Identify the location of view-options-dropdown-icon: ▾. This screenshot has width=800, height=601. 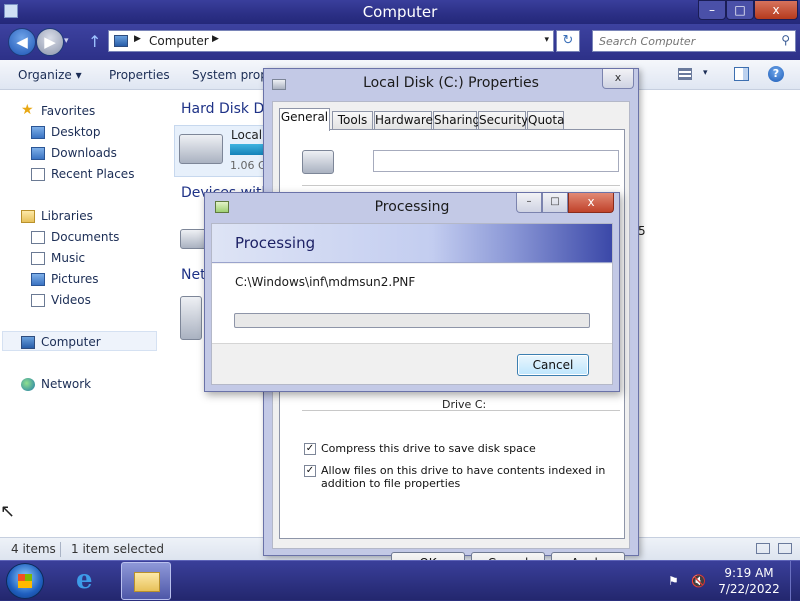
(705, 73).